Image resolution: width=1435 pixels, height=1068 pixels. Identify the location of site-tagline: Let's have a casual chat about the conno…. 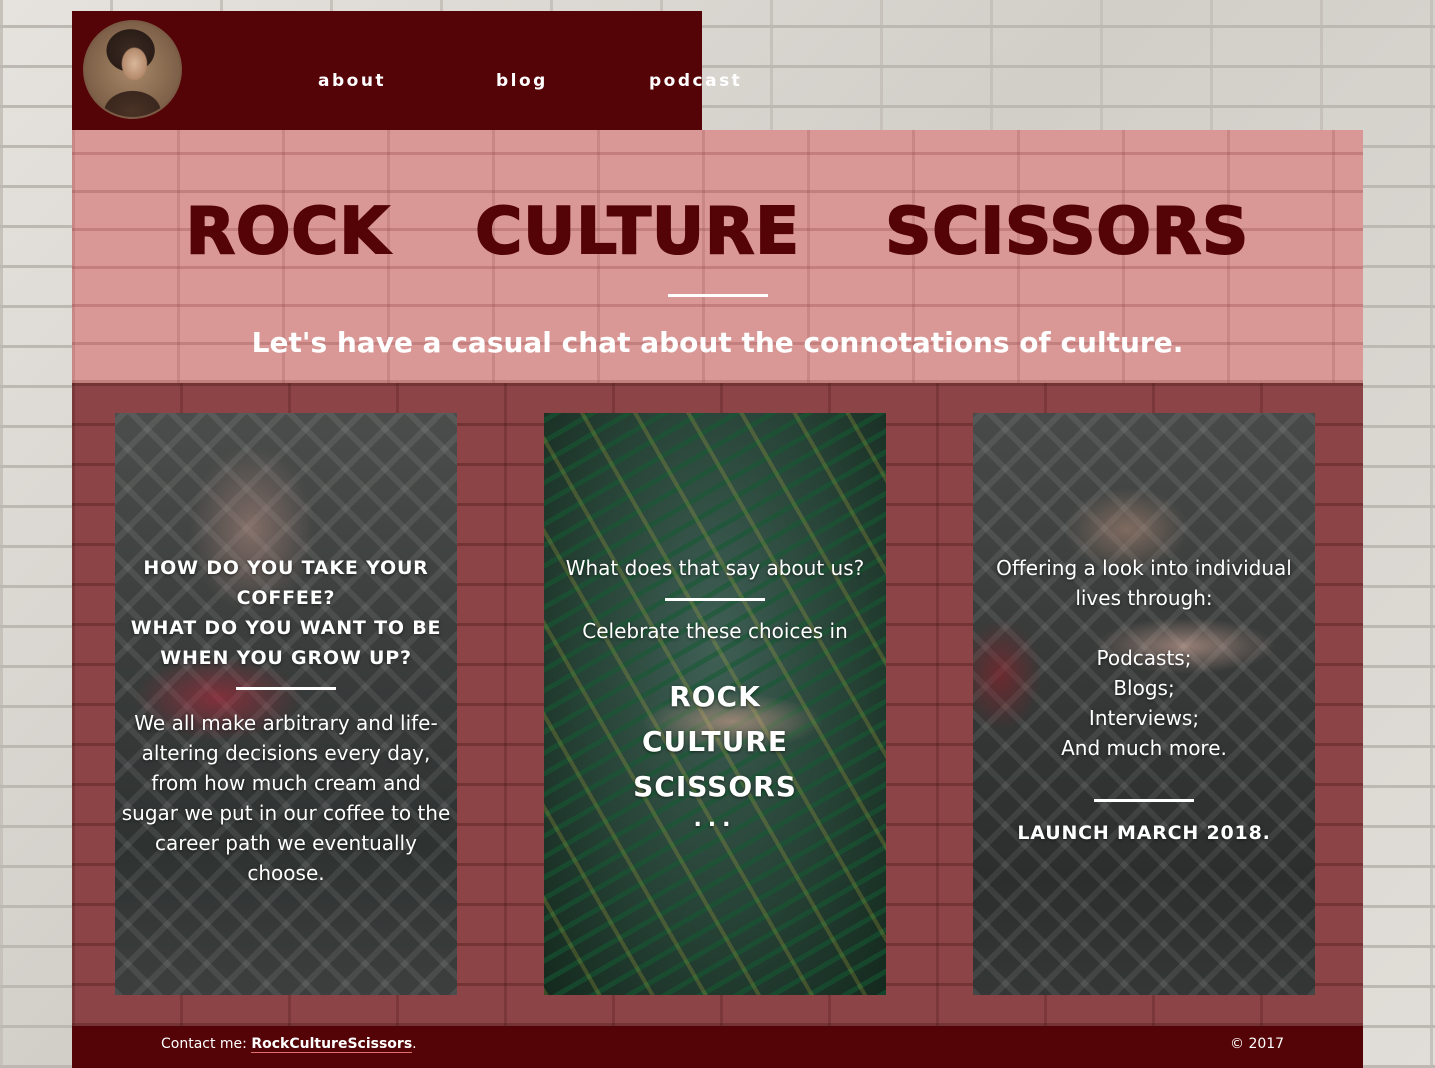
(717, 342).